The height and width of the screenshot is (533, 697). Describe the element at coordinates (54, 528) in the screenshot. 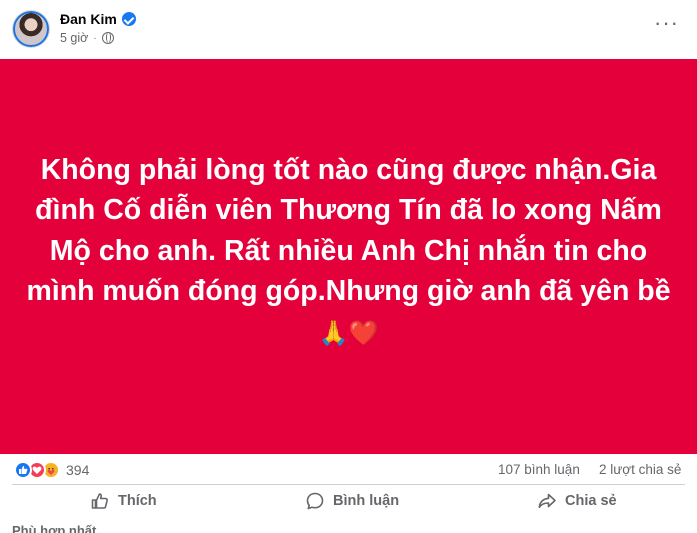

I see `comment-sort-dropdown: Phù hợp nhất` at that location.